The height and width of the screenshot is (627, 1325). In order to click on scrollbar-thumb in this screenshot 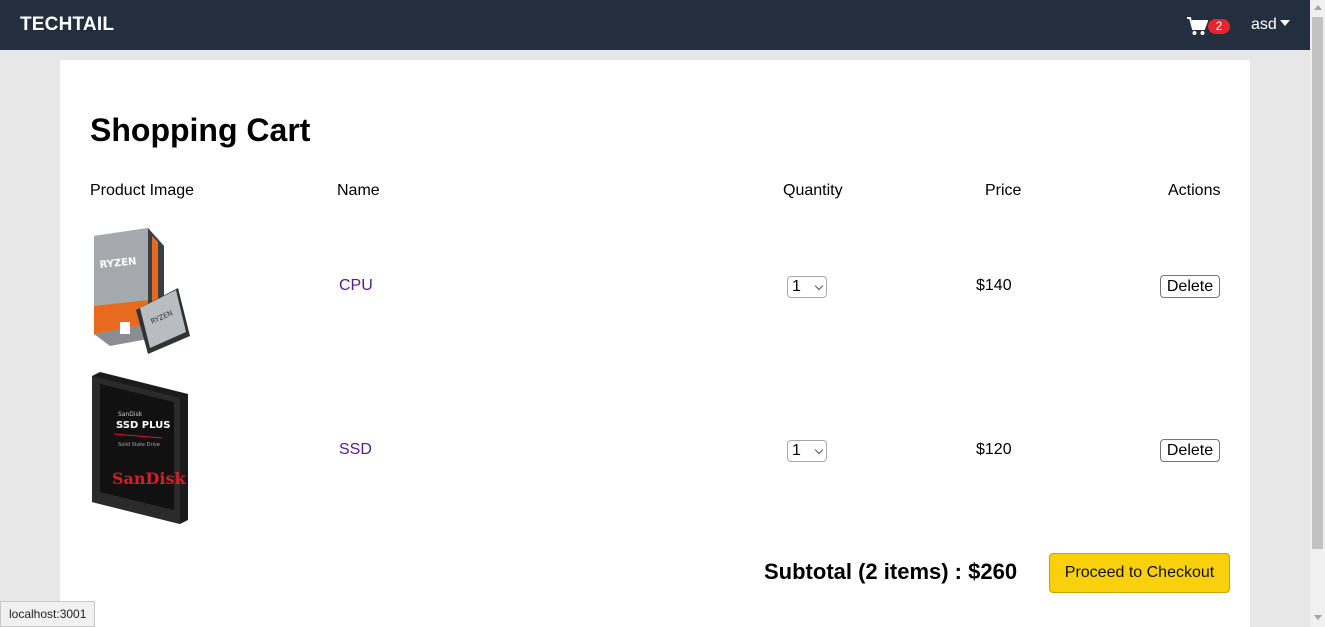, I will do `click(1317, 283)`.